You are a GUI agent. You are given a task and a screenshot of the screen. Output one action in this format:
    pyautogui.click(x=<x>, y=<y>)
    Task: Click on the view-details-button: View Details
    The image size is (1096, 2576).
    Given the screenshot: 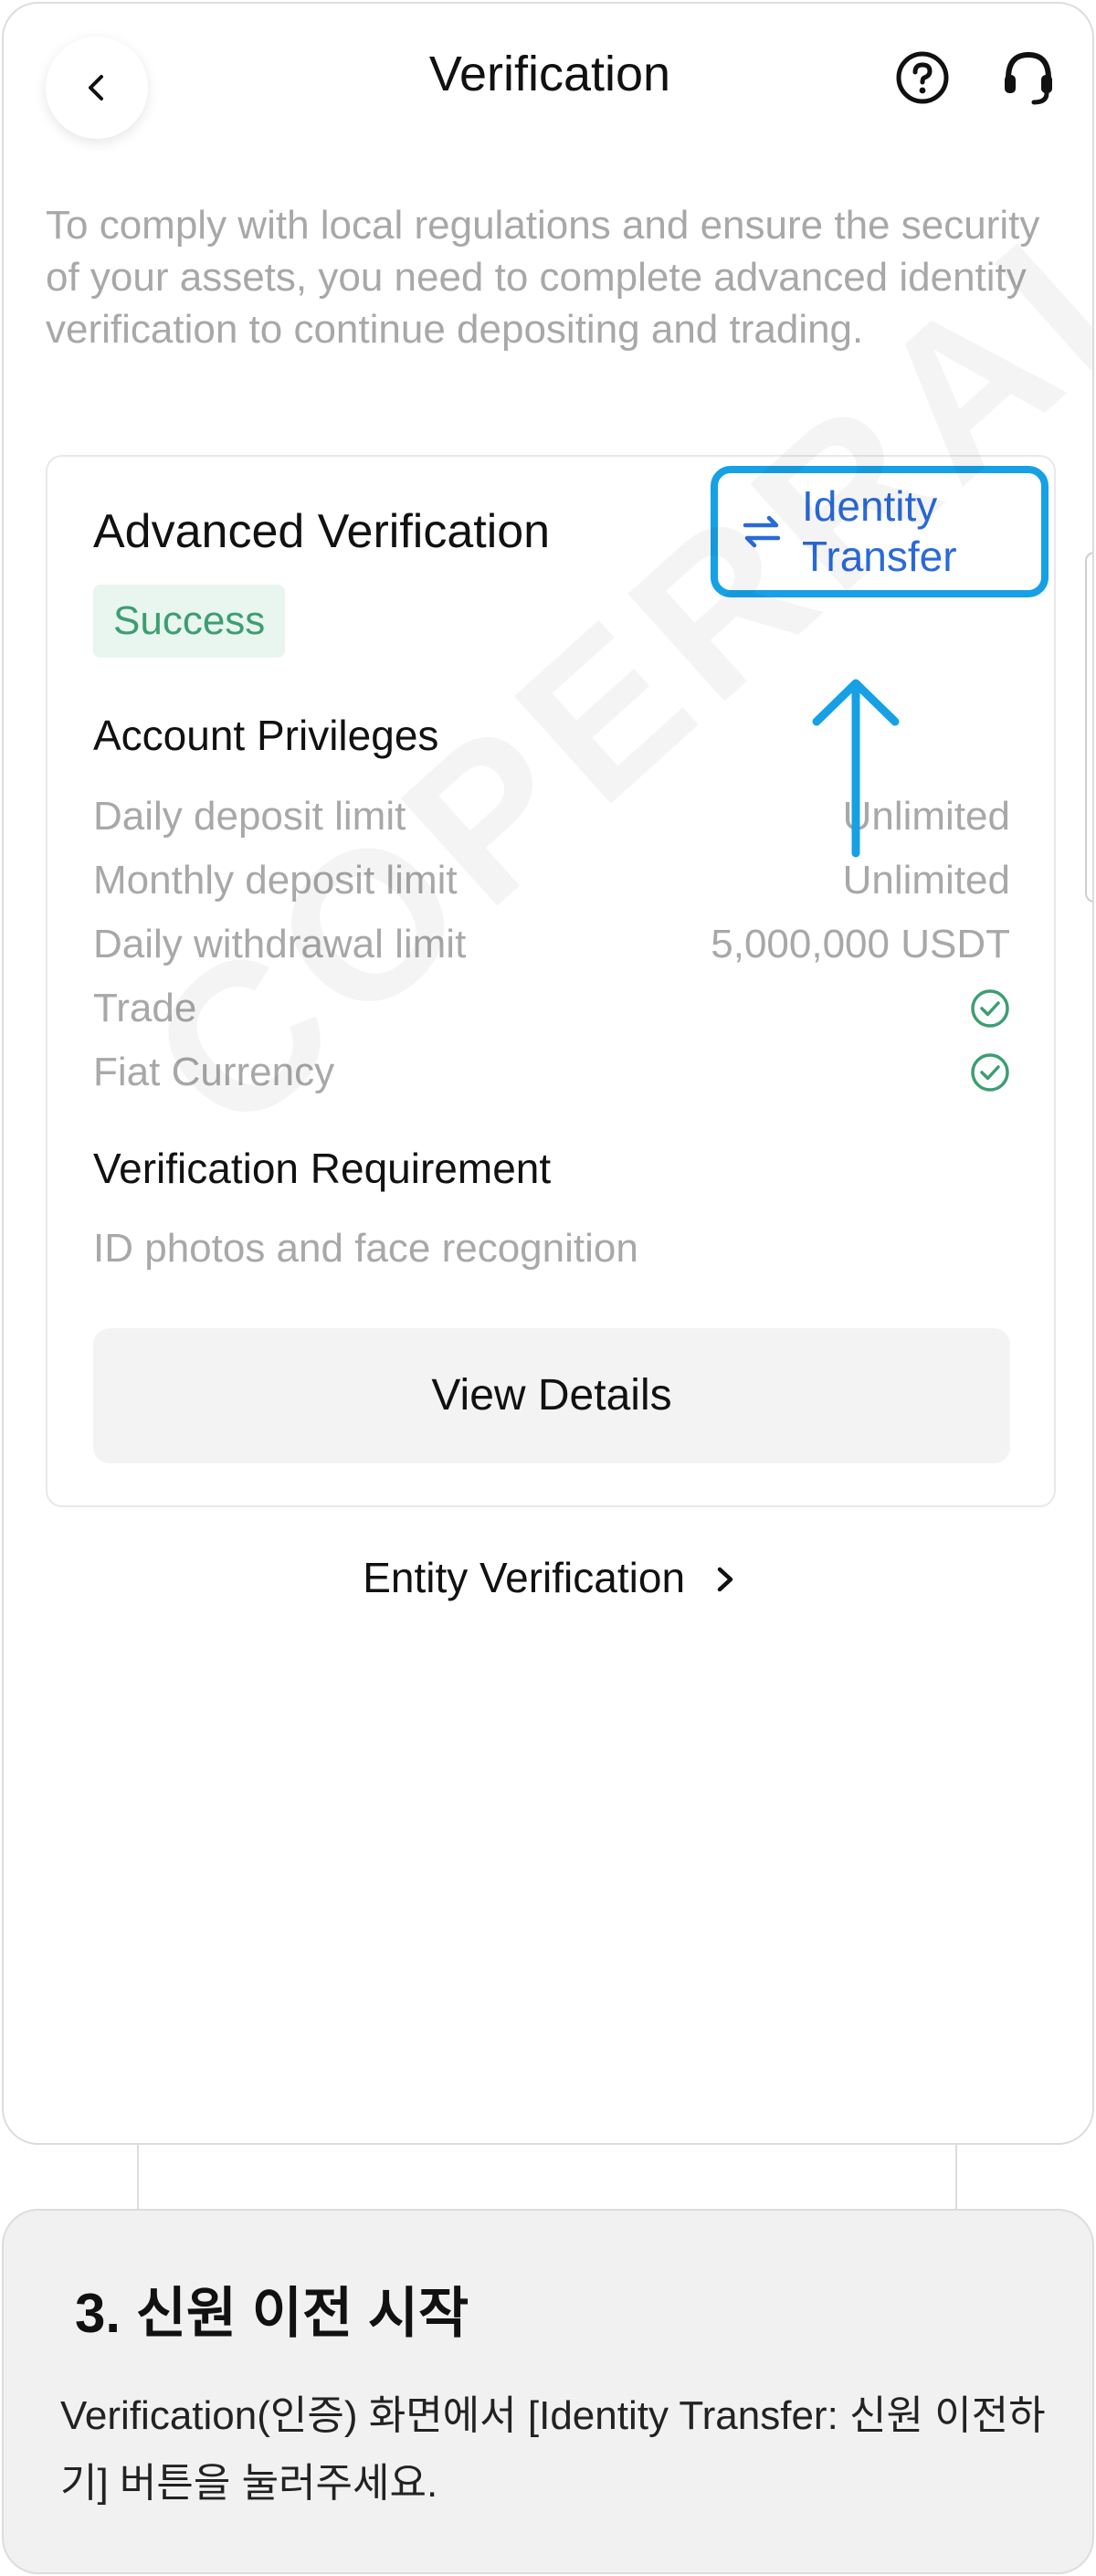 What is the action you would take?
    pyautogui.click(x=551, y=1395)
    